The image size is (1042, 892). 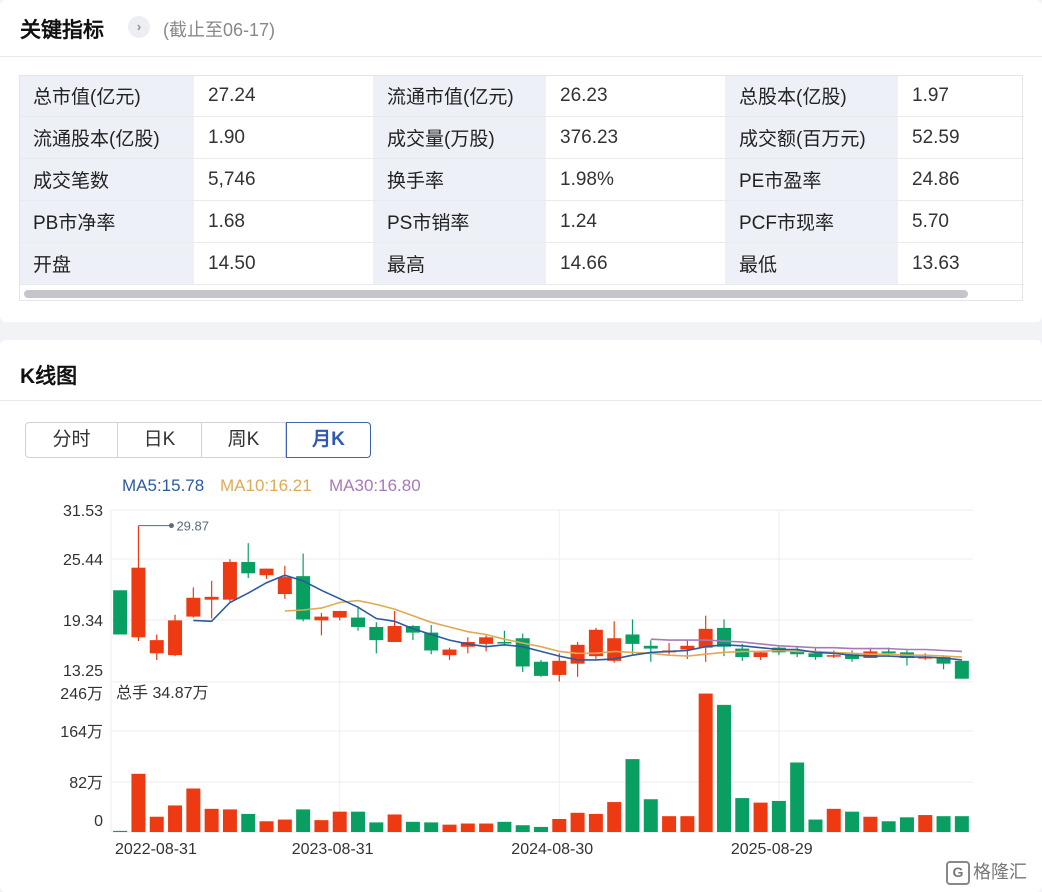 What do you see at coordinates (496, 294) in the screenshot?
I see `horizontal-scrollbar` at bounding box center [496, 294].